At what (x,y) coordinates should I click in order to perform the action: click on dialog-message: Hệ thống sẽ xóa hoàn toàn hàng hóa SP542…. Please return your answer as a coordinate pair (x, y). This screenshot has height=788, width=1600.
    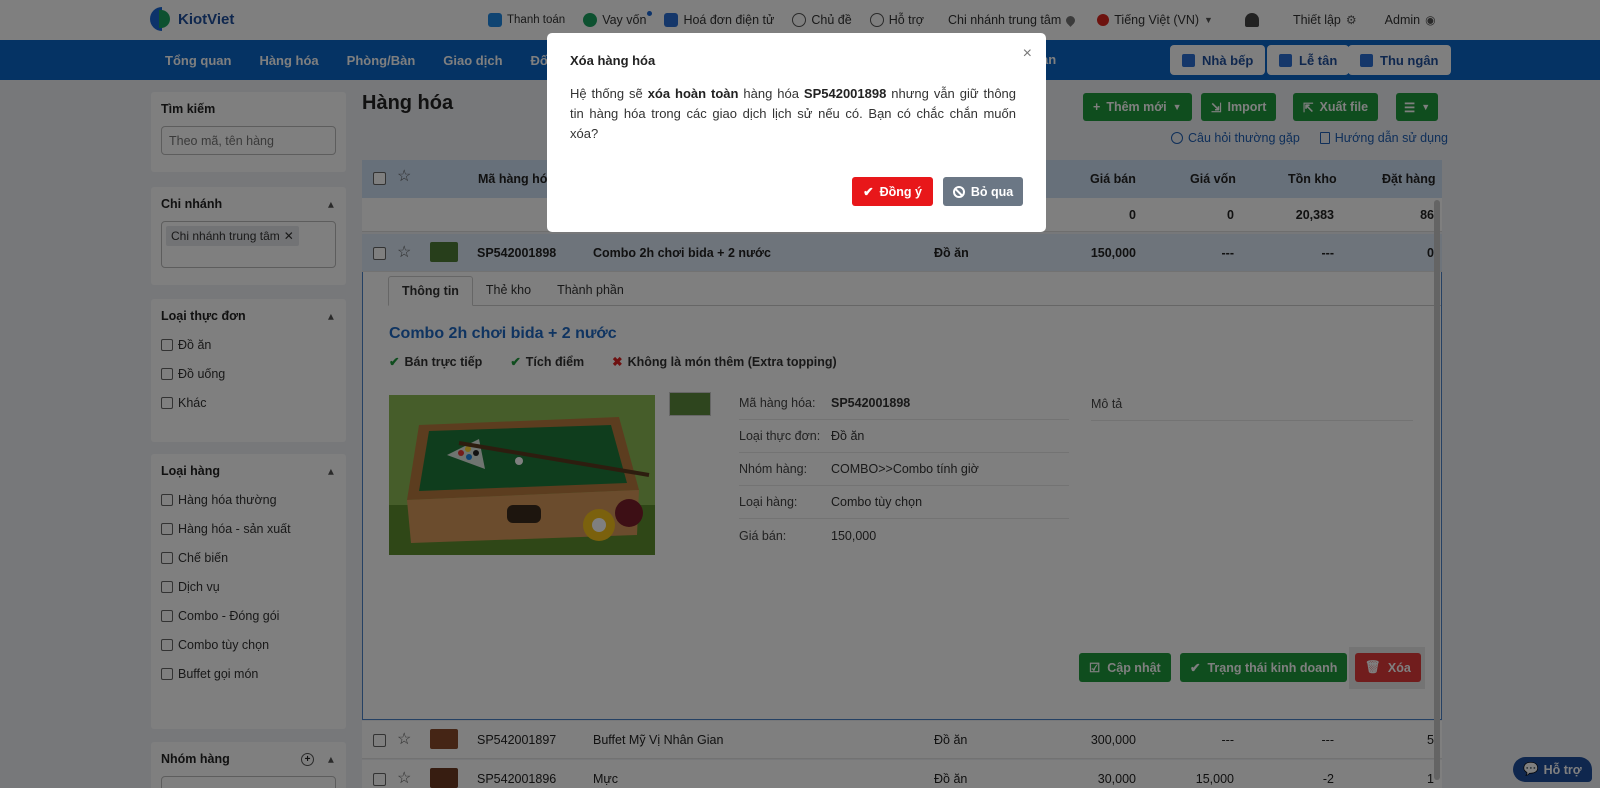
    Looking at the image, I should click on (793, 113).